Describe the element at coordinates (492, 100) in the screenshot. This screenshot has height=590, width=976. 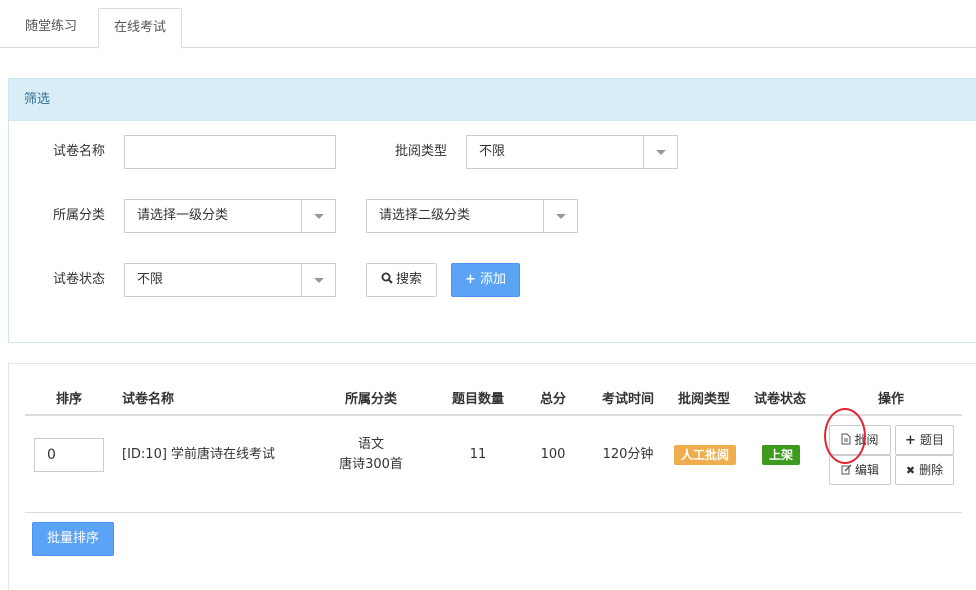
I see `filter-heading: 筛选` at that location.